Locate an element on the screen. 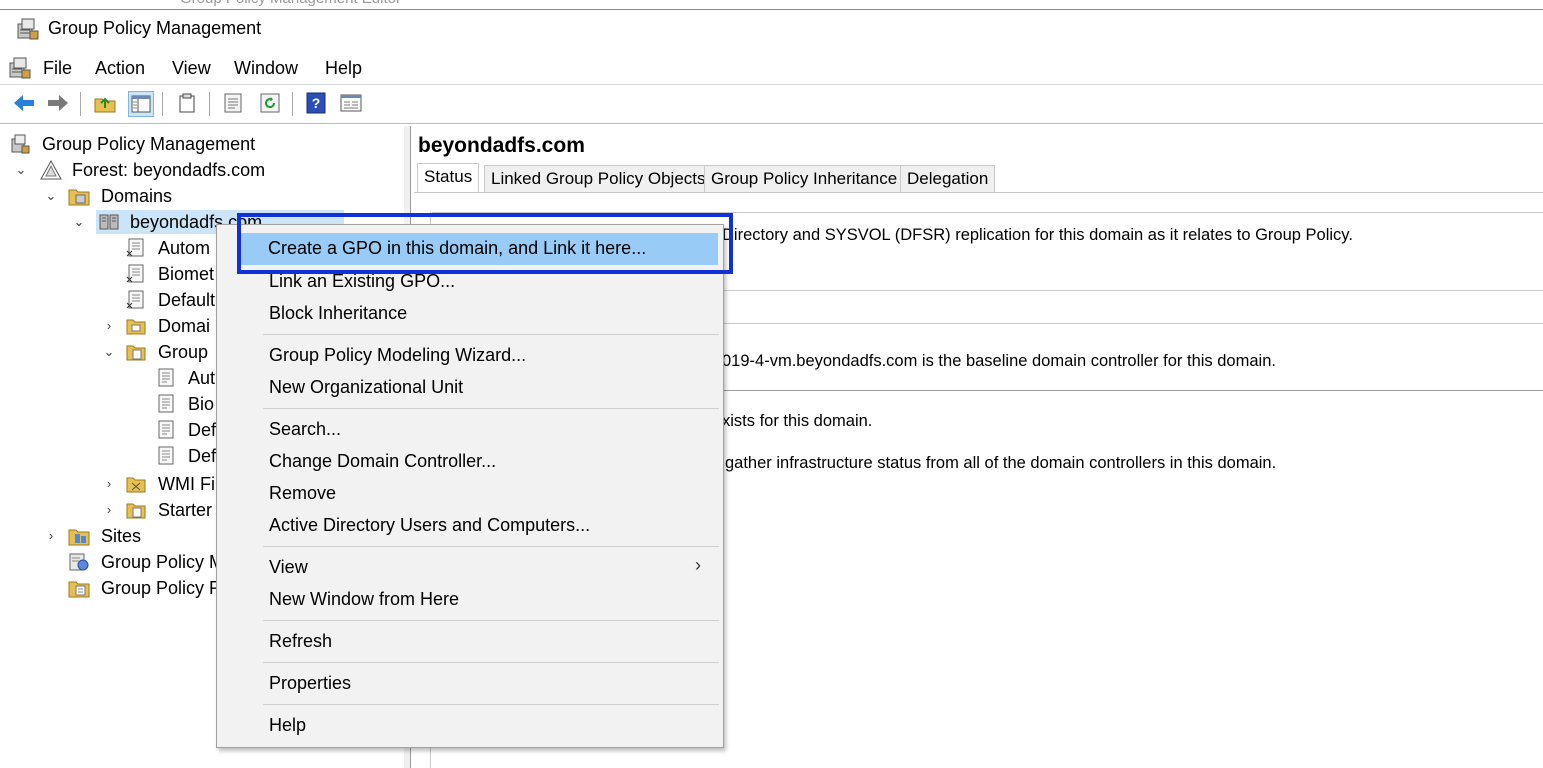 Image resolution: width=1543 pixels, height=768 pixels. show-hide-tree-icon is located at coordinates (141, 104).